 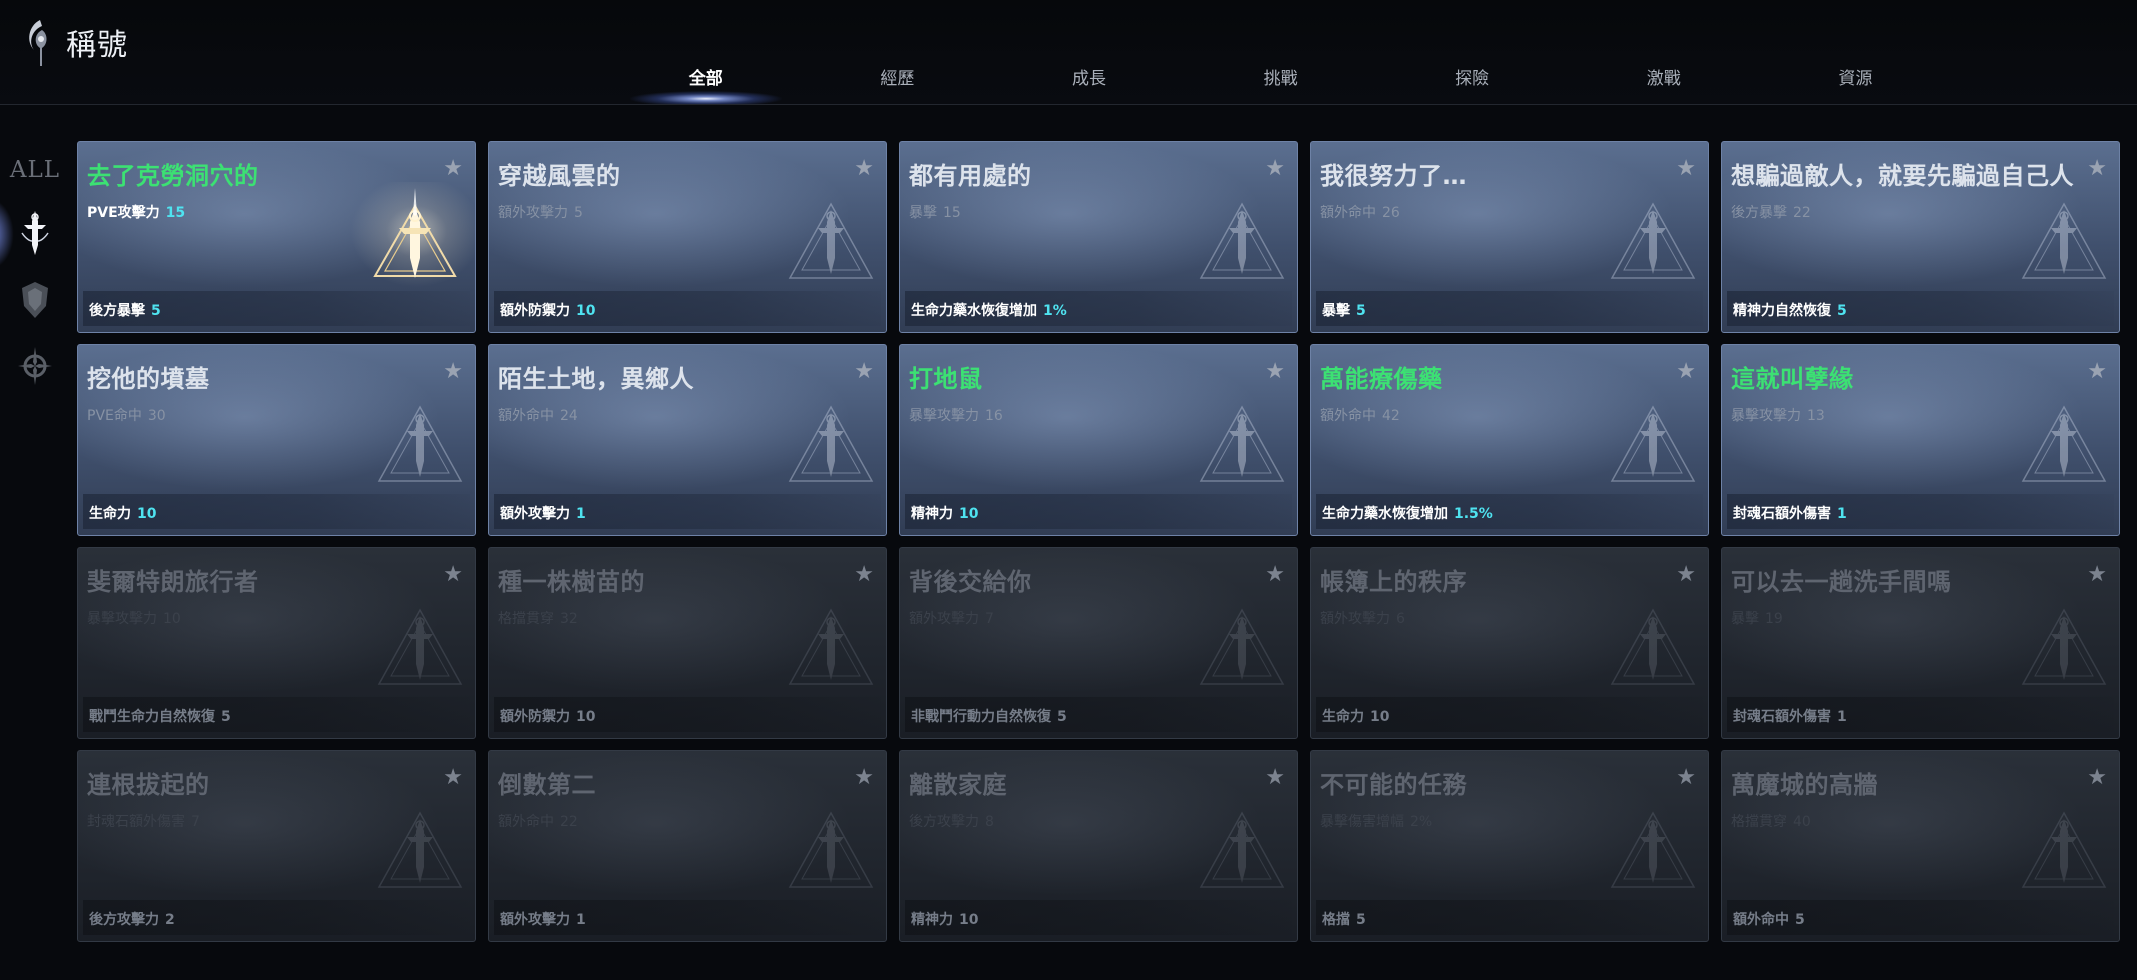 What do you see at coordinates (276, 237) in the screenshot?
I see `title-card: 去了克勞洞穴的 ★ PVE攻擊力 15 後方暴擊 5` at bounding box center [276, 237].